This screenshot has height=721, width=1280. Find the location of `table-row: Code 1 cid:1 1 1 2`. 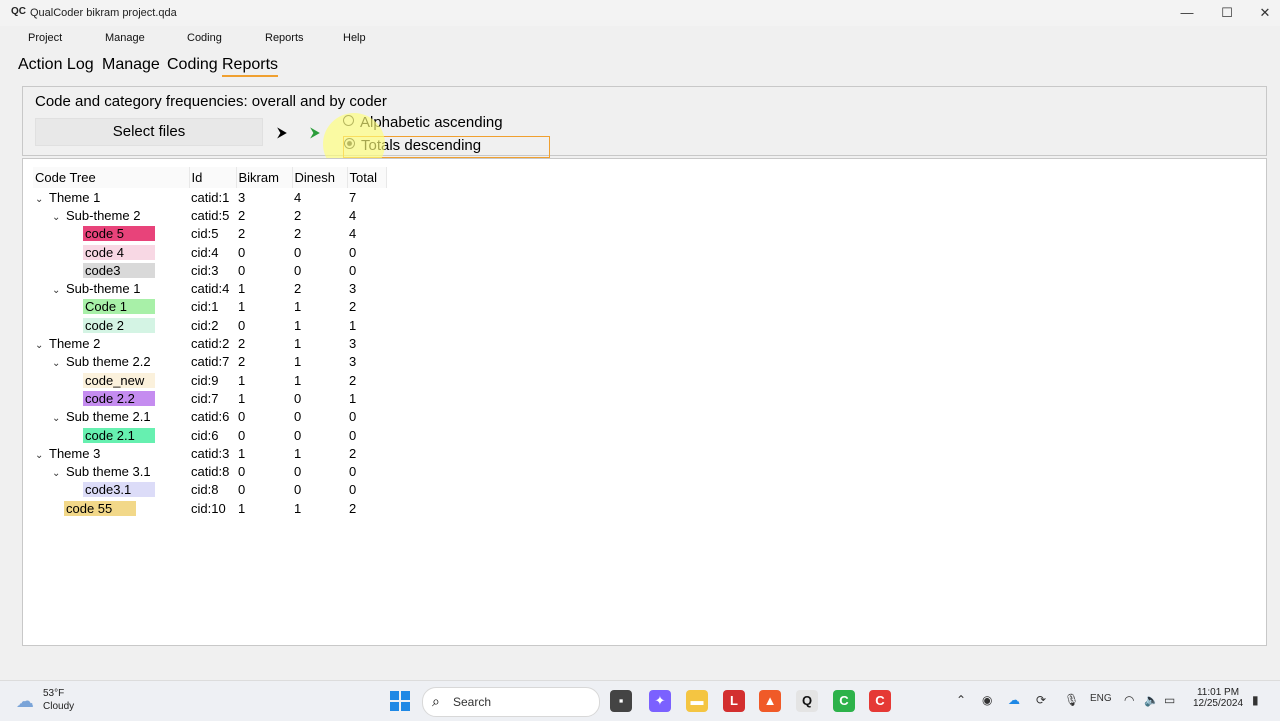

table-row: Code 1 cid:1 1 1 2 is located at coordinates (209, 307).